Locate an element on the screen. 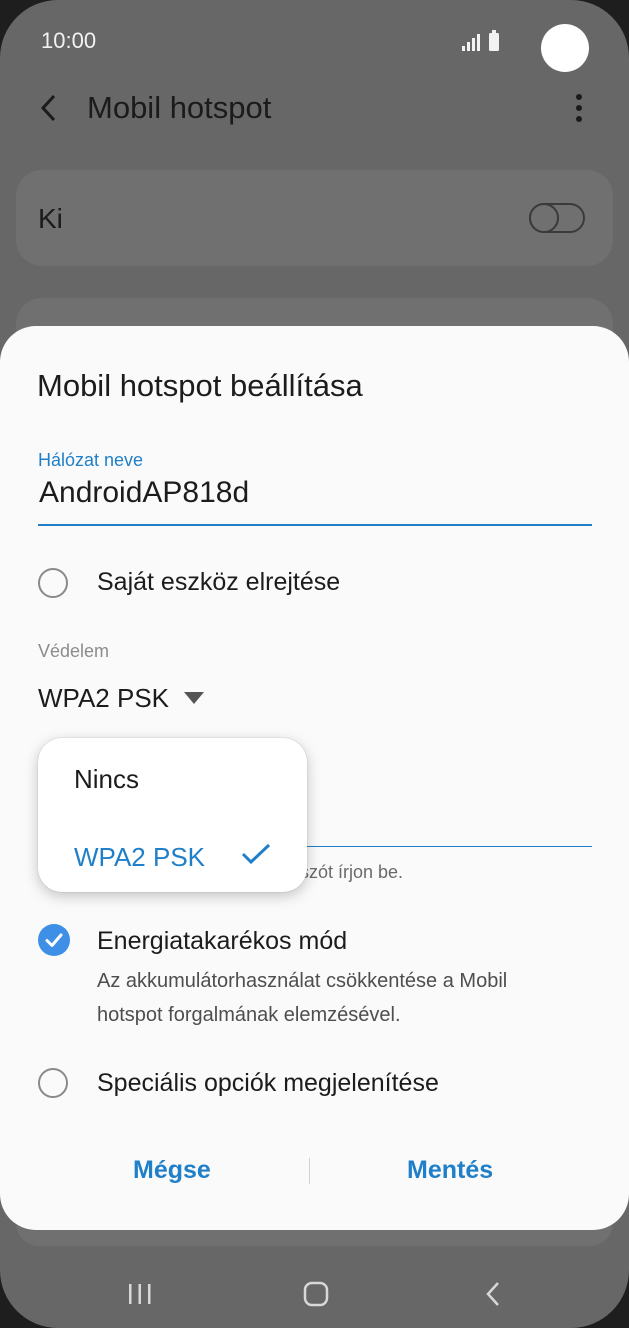  hotspot-state-label: Ki is located at coordinates (50, 218).